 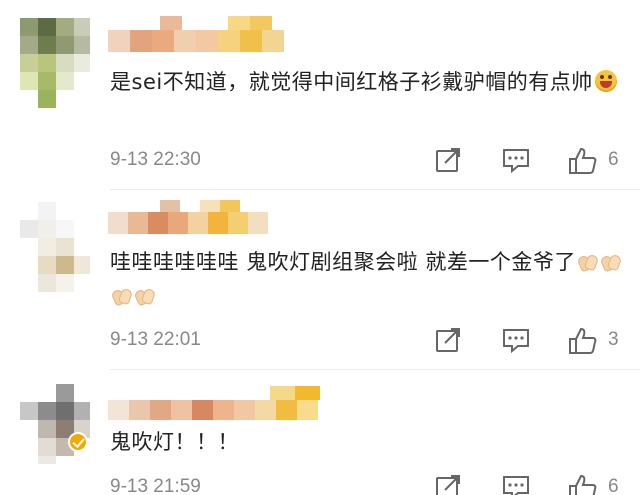 I want to click on verified-badge-icon, so click(x=78, y=442).